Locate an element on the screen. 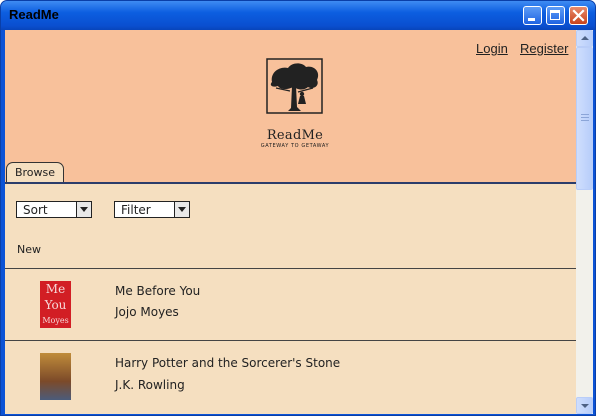 This screenshot has width=596, height=416. scroll-down-icon is located at coordinates (585, 406).